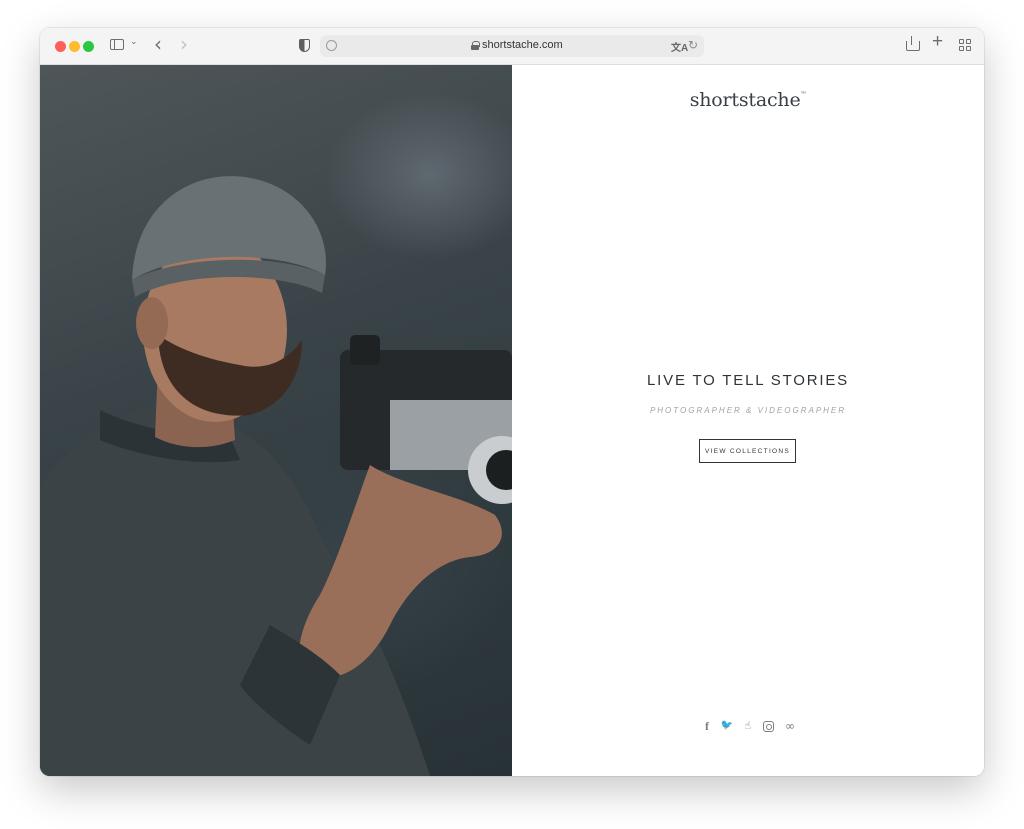 Image resolution: width=1024 pixels, height=829 pixels. I want to click on hero-headline: LIVE TO TELL STORIES, so click(748, 380).